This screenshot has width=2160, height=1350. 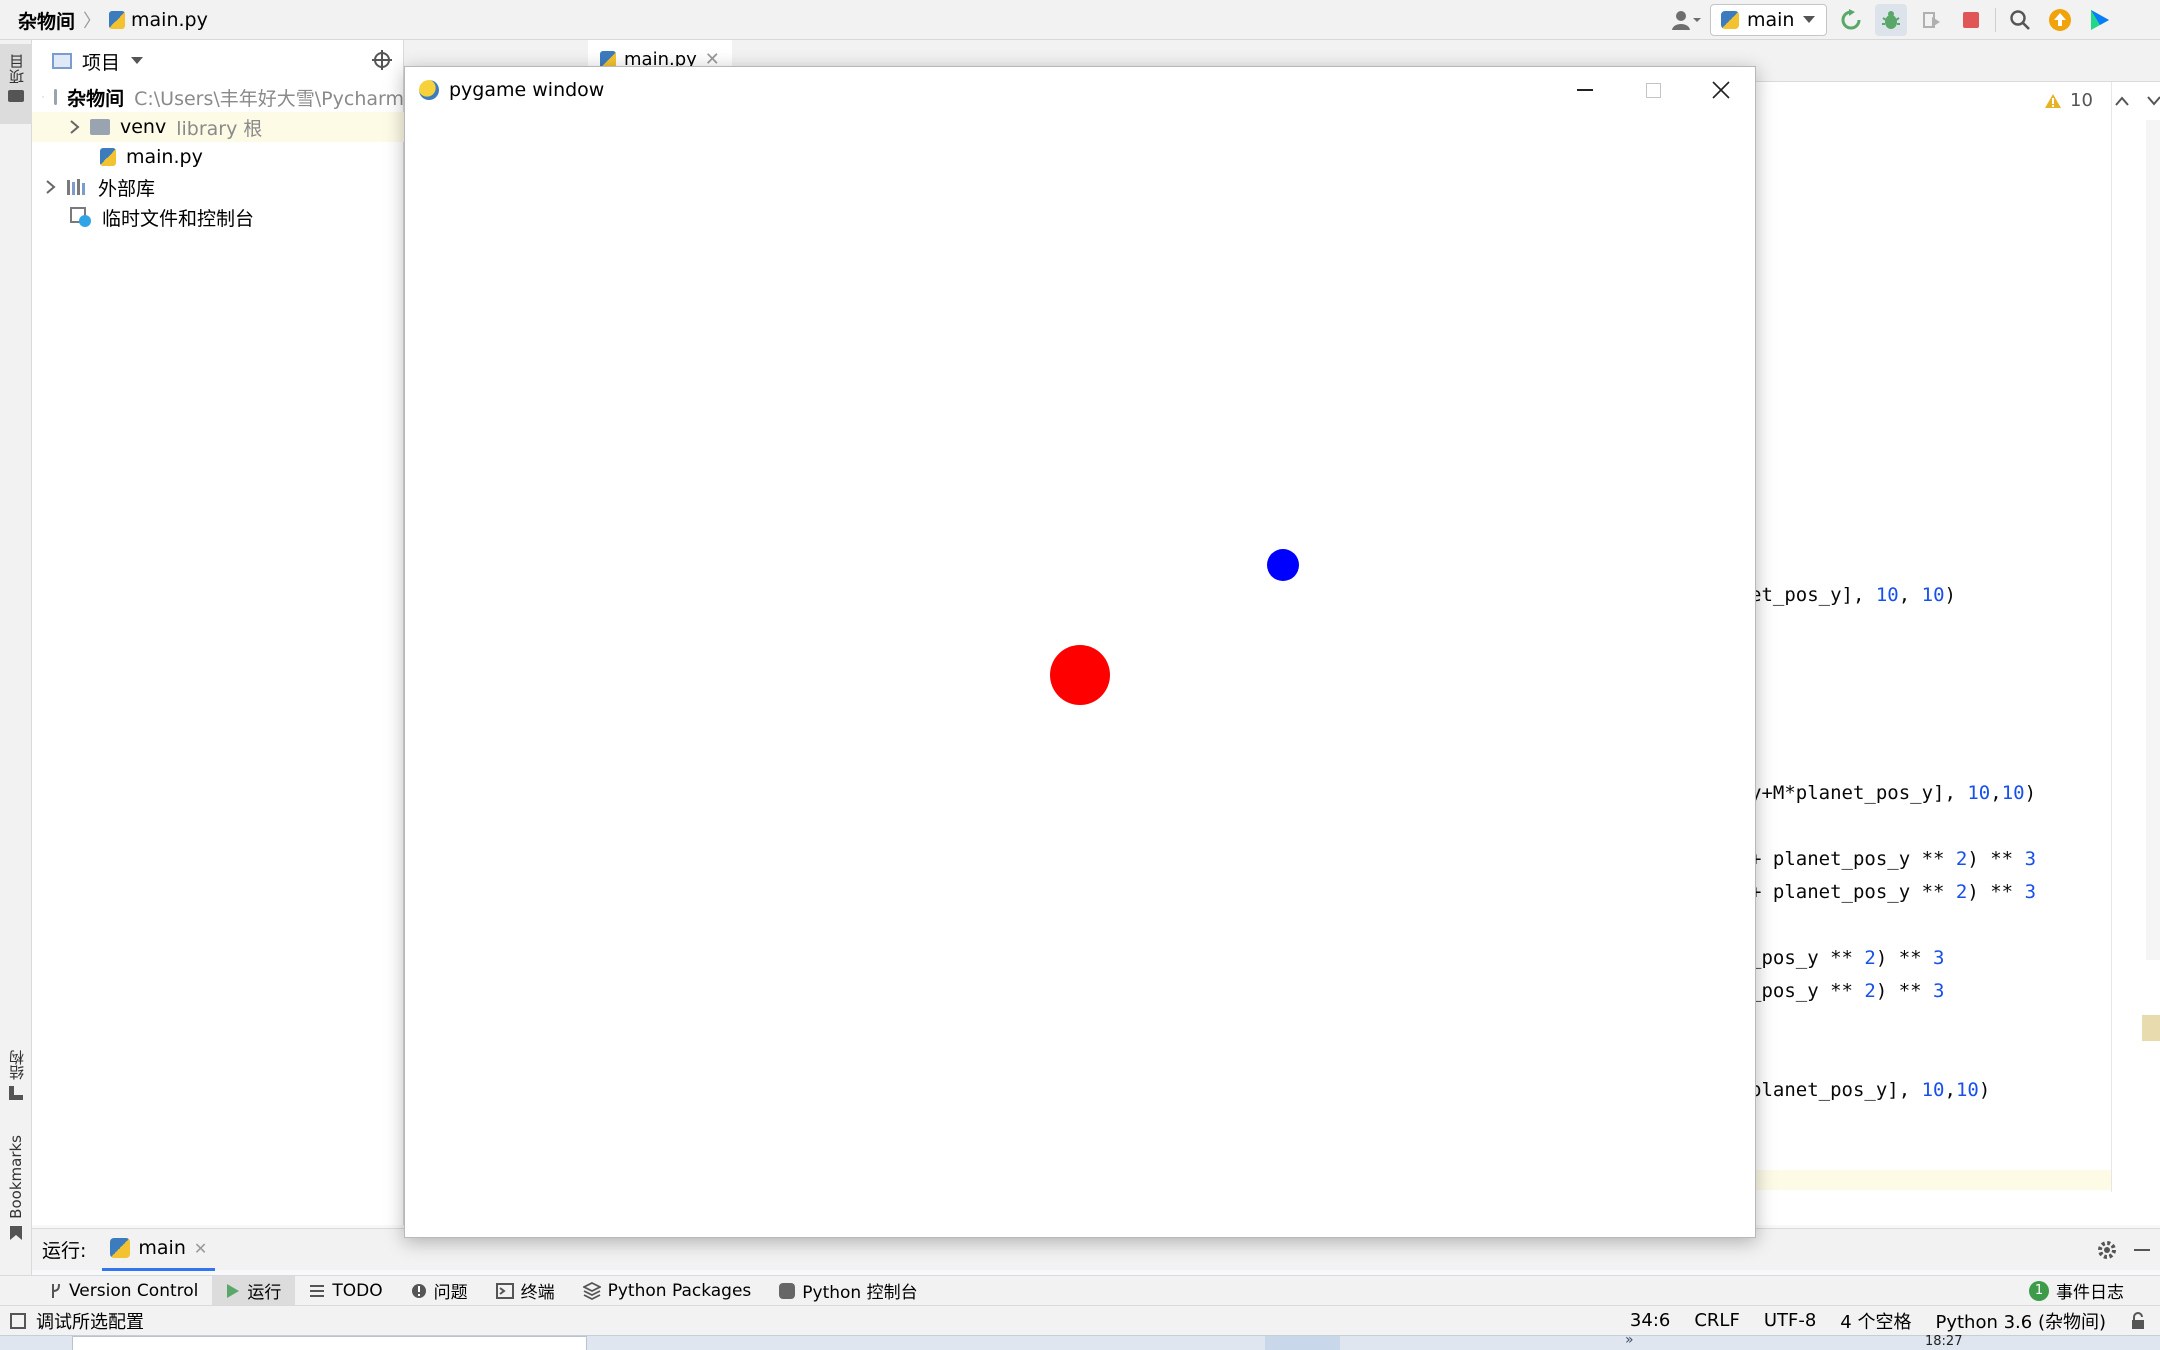 I want to click on tab-python-packages: Python Packages, so click(x=667, y=1291).